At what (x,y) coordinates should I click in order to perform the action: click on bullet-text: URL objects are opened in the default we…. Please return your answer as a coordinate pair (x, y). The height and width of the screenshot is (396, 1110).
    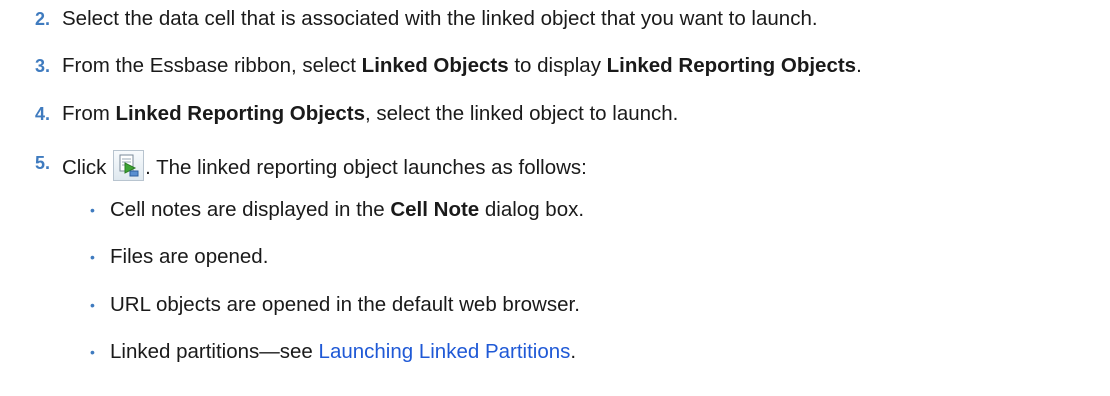
    Looking at the image, I should click on (345, 304).